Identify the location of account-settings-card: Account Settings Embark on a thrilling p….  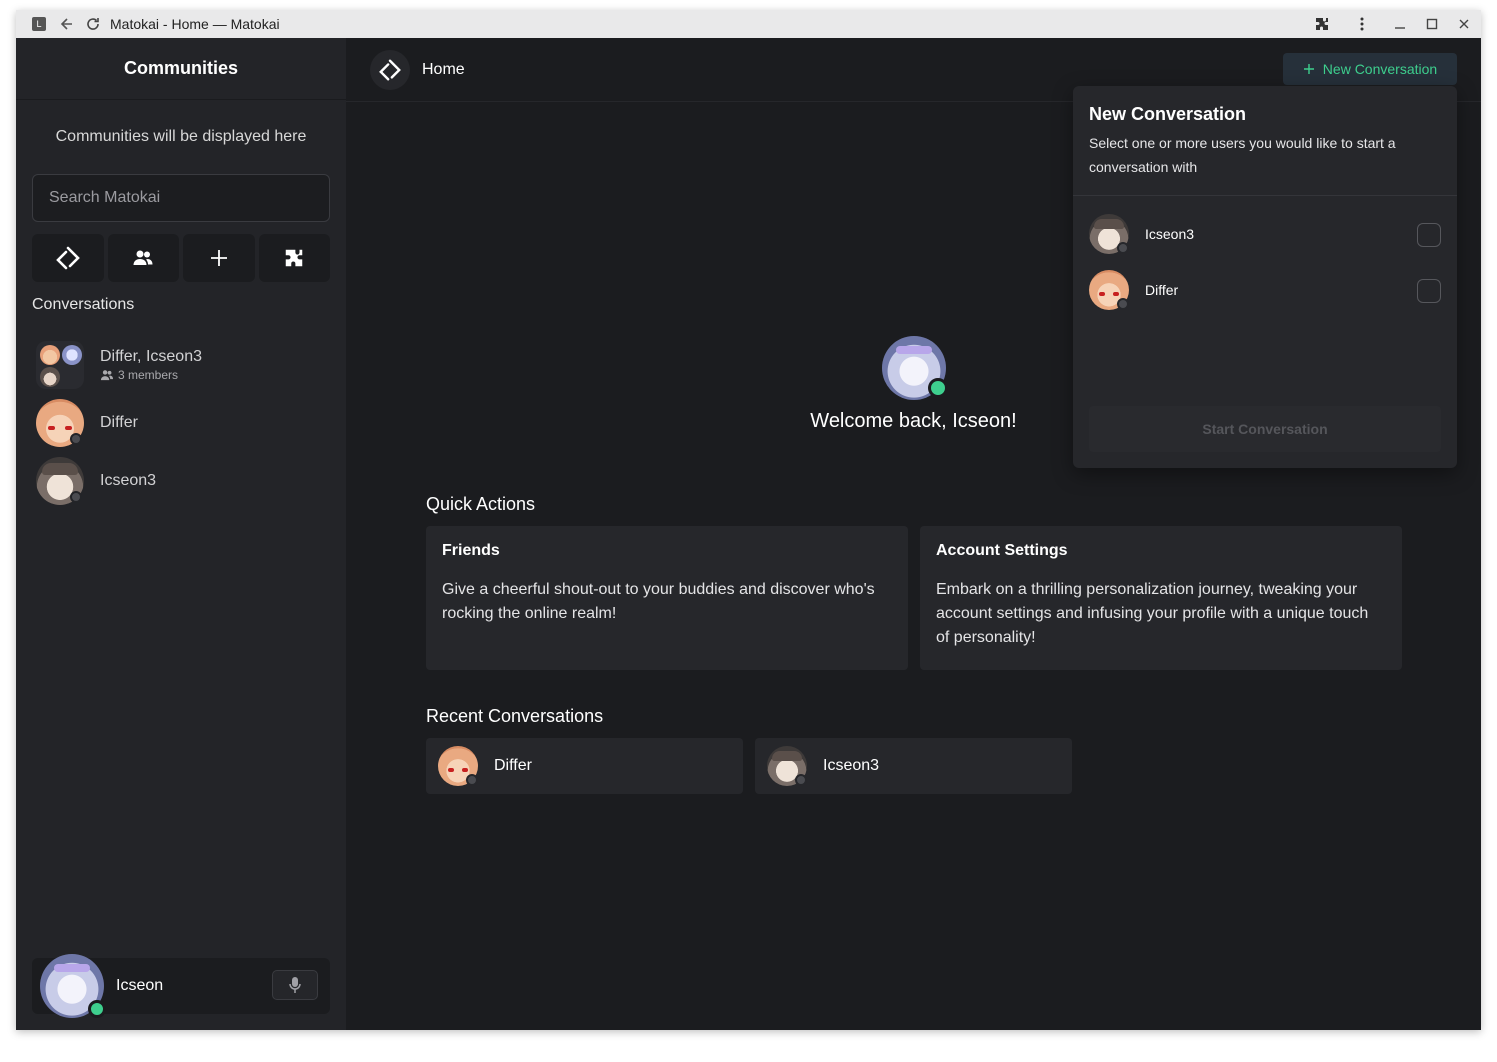
(1161, 598).